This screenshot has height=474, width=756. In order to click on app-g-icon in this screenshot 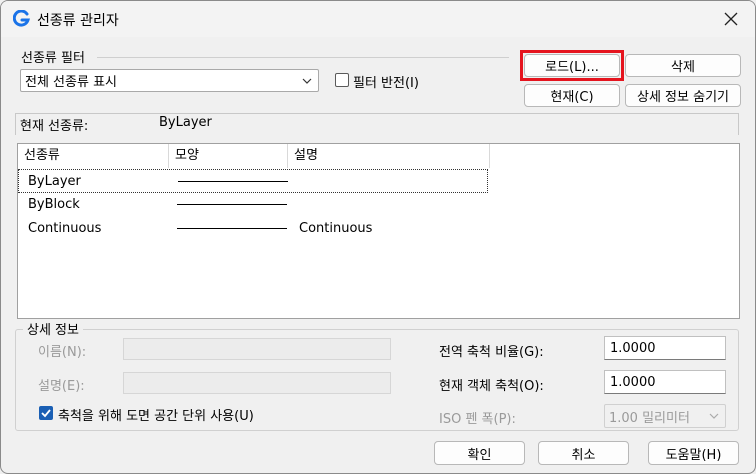, I will do `click(21, 18)`.